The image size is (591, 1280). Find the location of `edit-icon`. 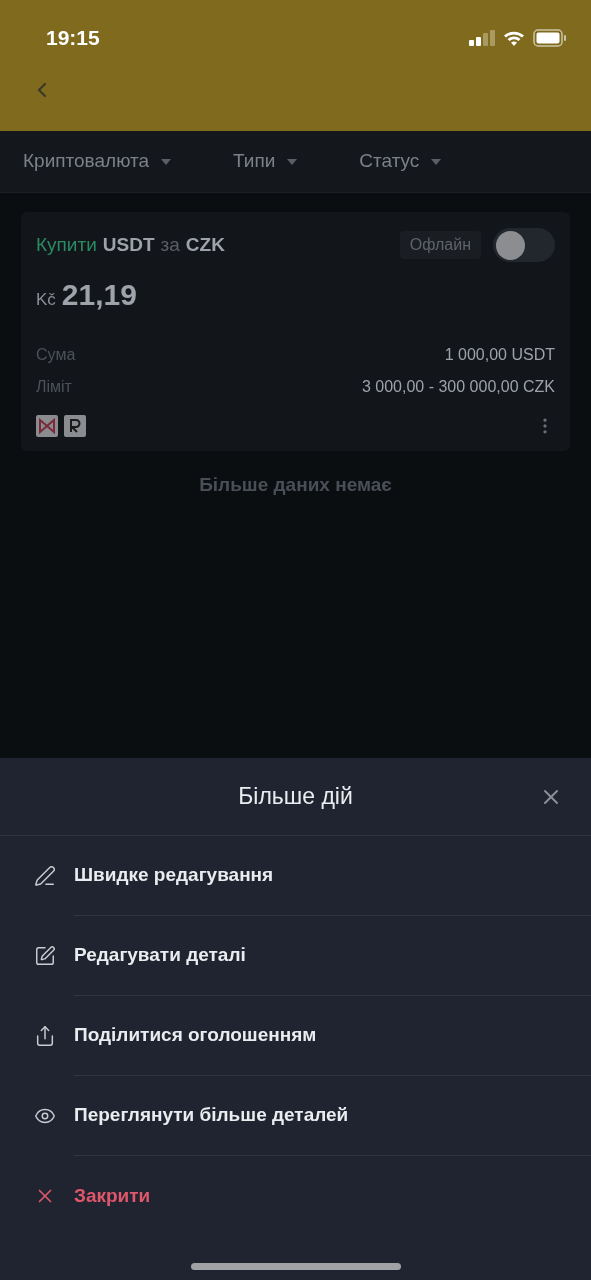

edit-icon is located at coordinates (45, 956).